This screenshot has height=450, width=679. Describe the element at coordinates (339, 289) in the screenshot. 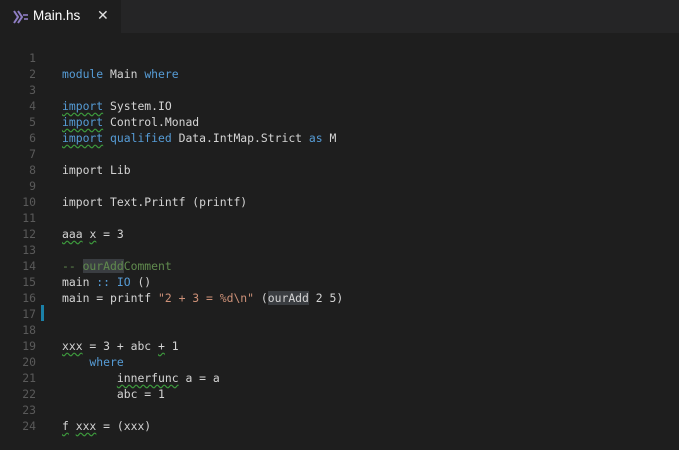

I see `code-line: 16` at that location.